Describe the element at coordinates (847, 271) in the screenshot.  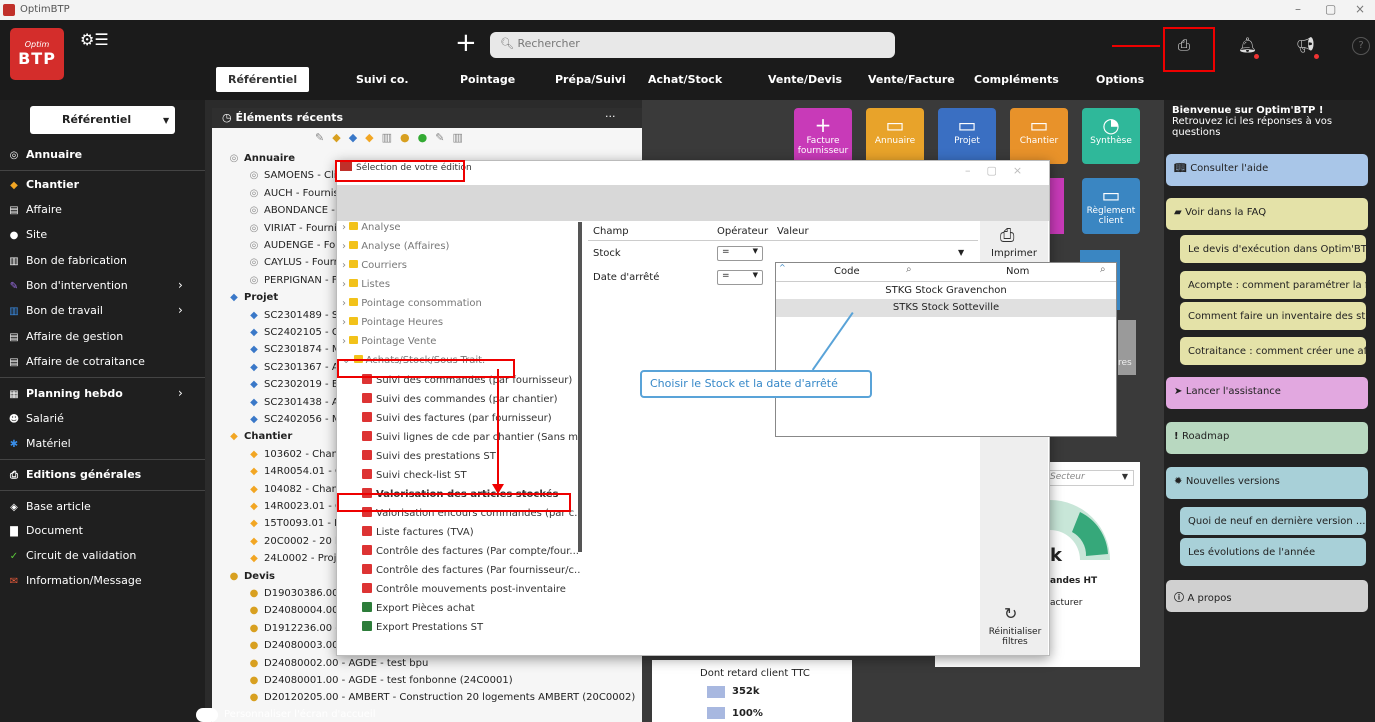
I see `col-code: Code` at that location.